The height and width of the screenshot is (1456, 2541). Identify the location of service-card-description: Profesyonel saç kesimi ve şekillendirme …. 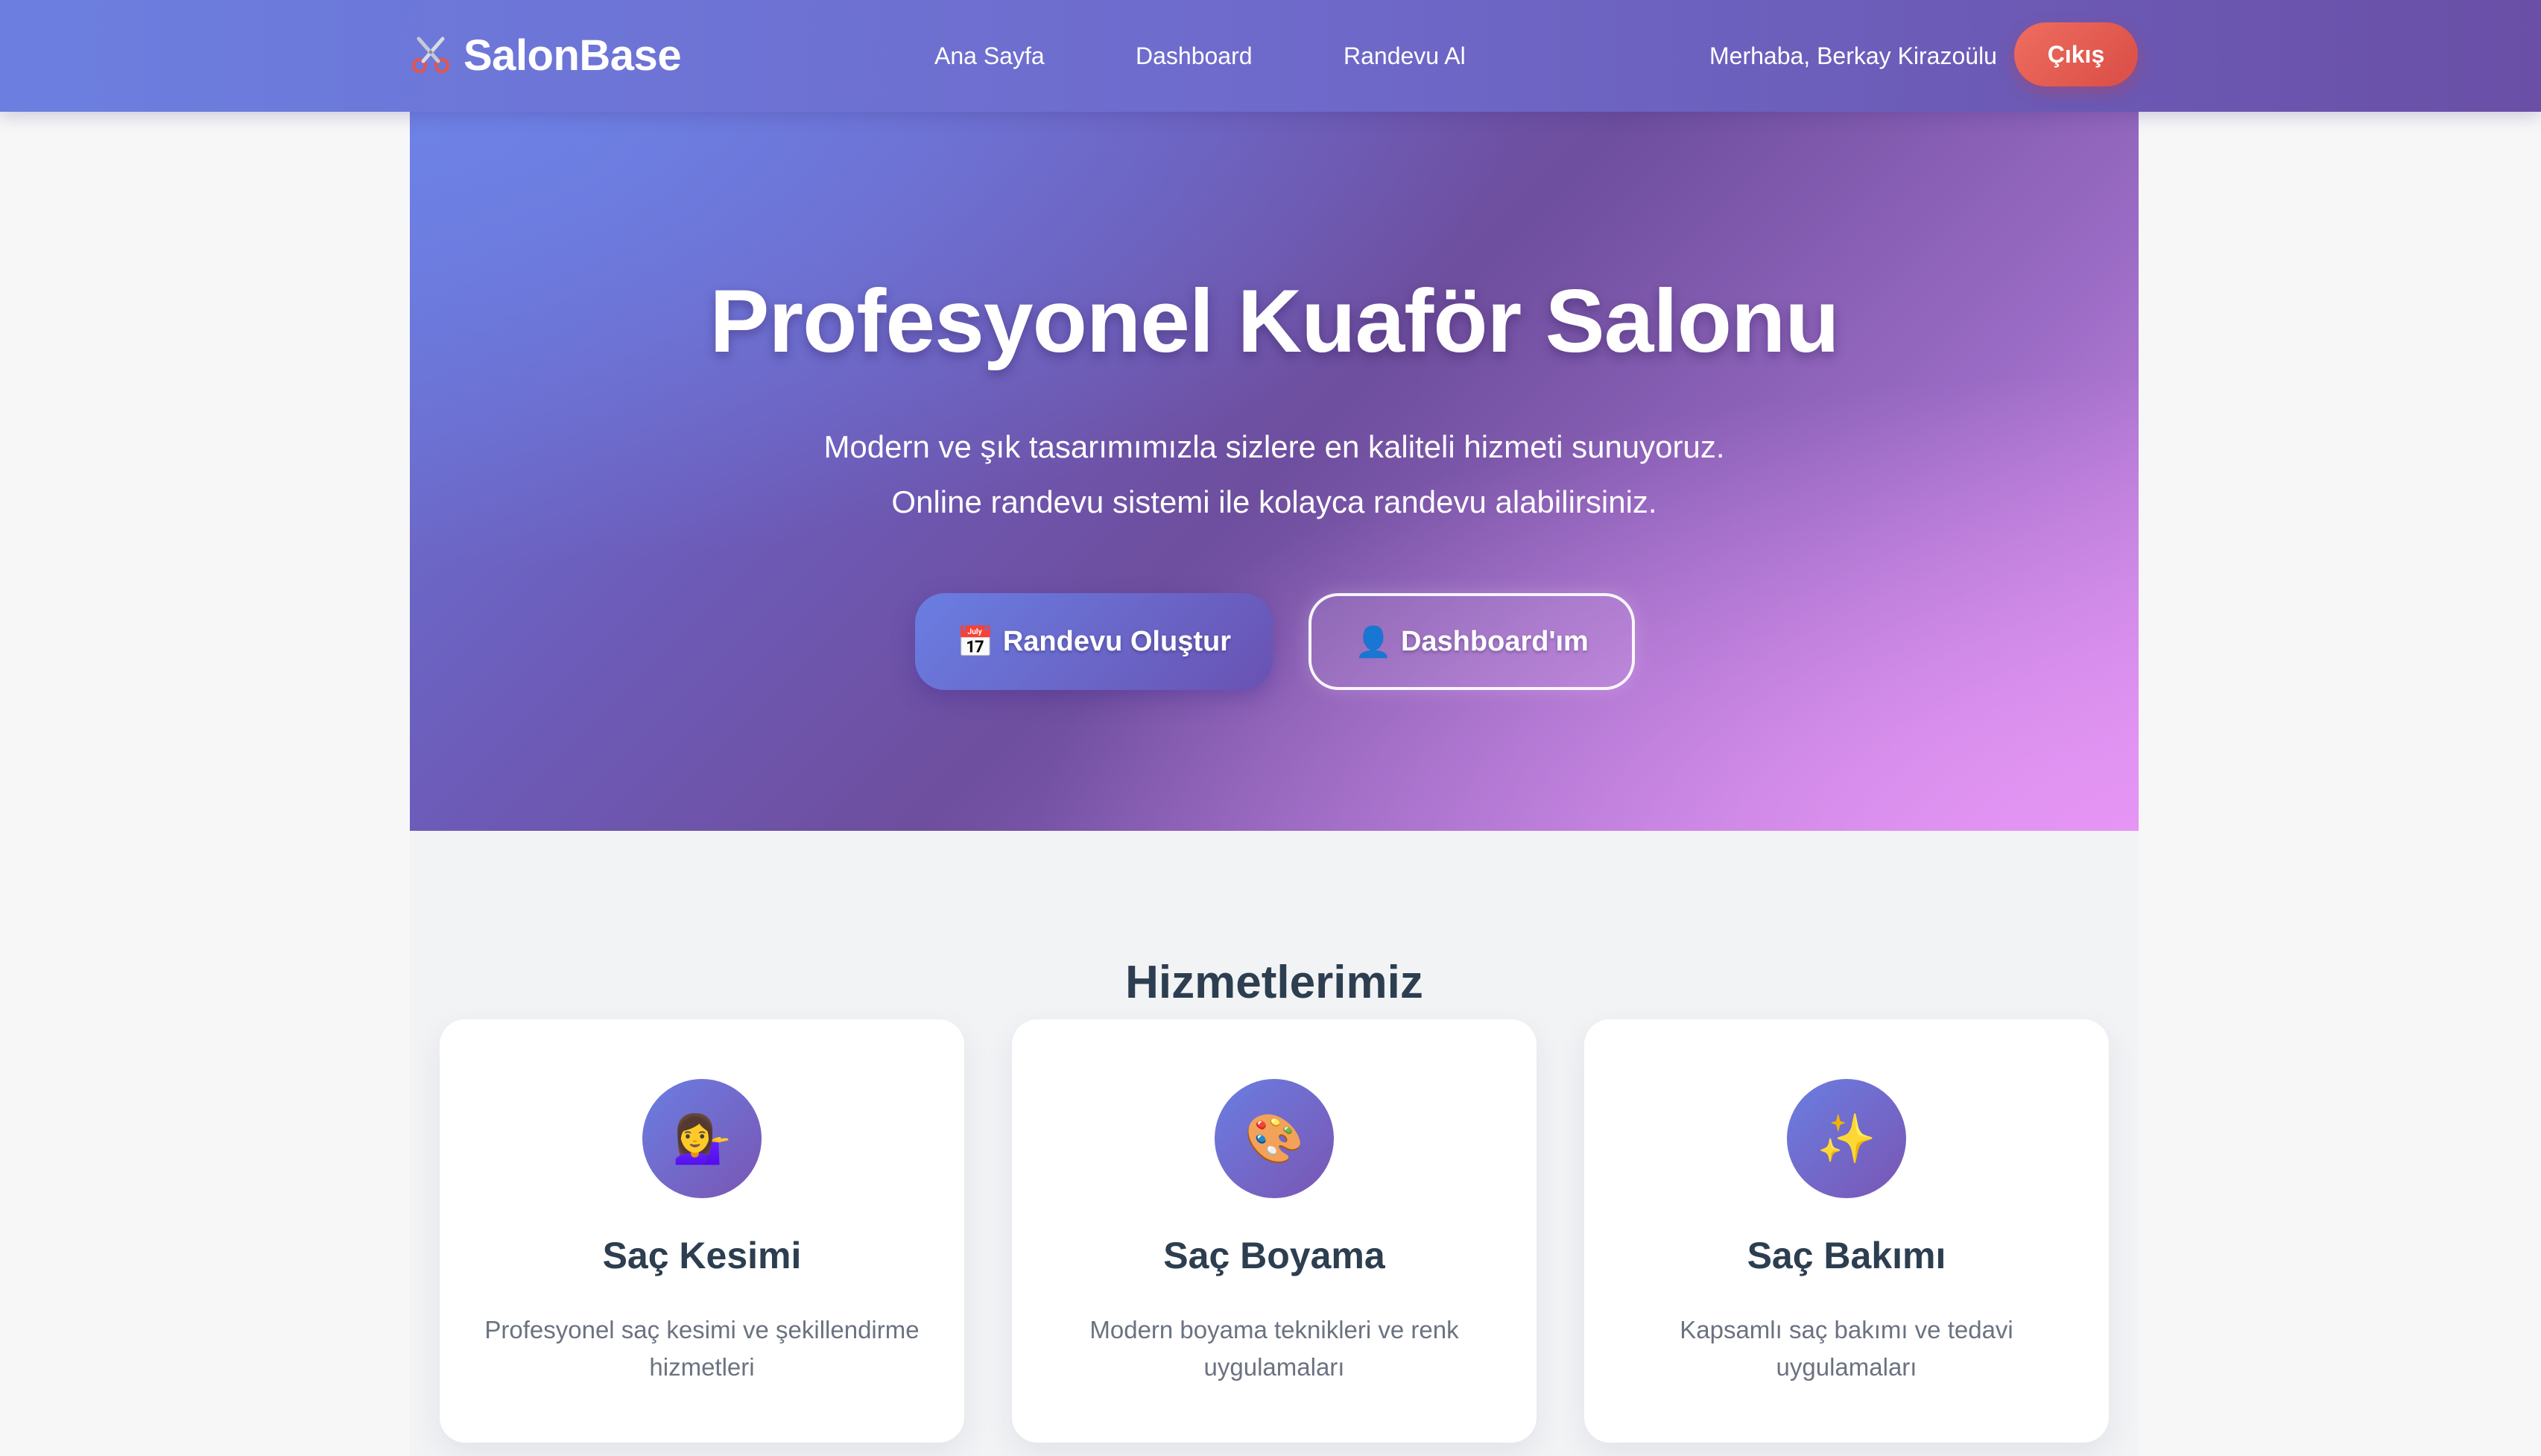
(702, 1348).